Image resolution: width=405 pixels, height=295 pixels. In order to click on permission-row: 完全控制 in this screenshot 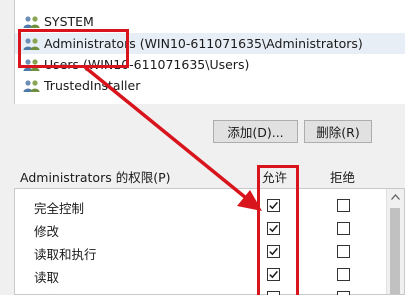, I will do `click(195, 205)`.